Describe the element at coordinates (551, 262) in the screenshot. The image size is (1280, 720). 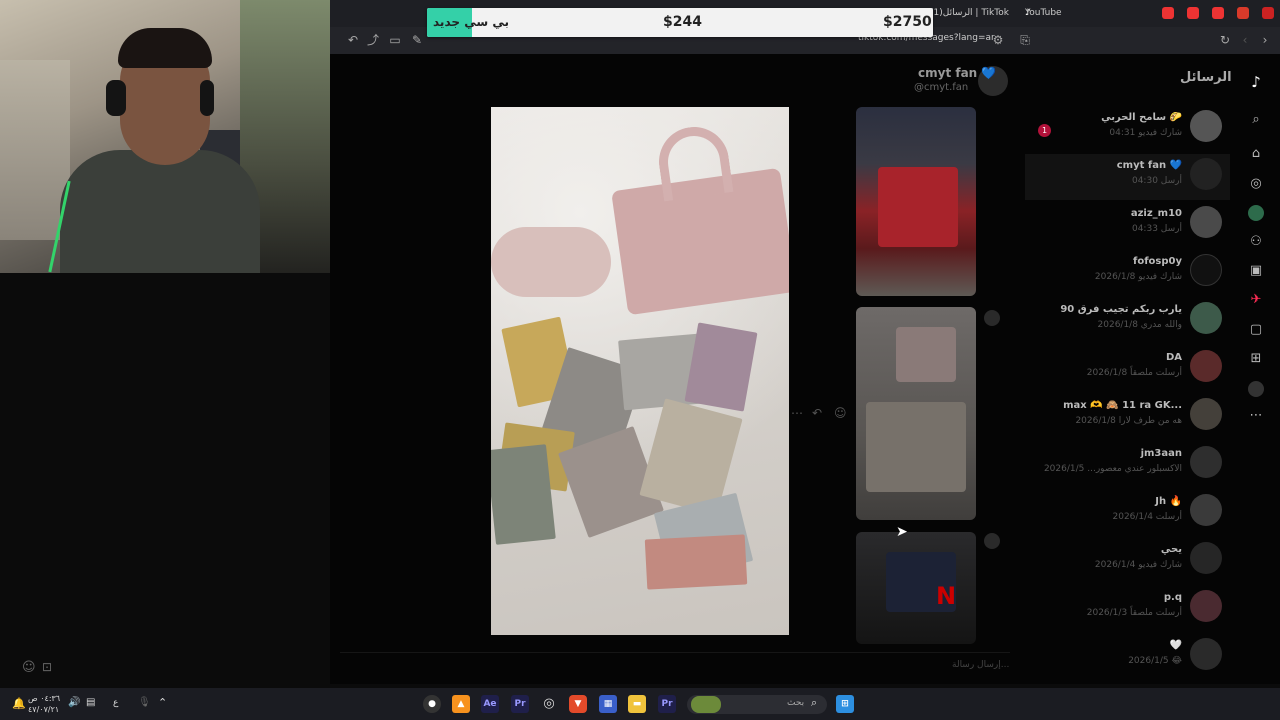
I see `pouch` at that location.